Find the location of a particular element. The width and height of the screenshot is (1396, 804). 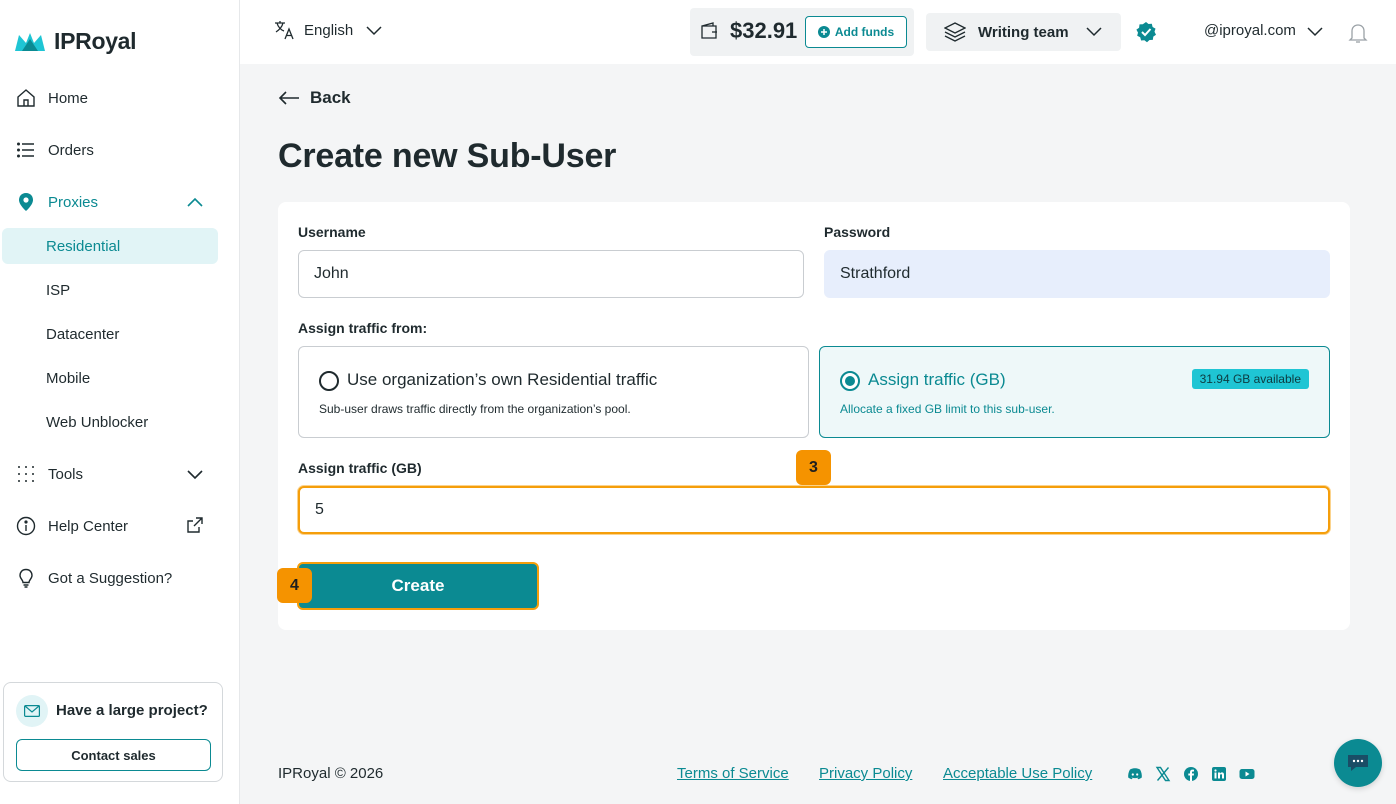

username-label: Username is located at coordinates (332, 232).